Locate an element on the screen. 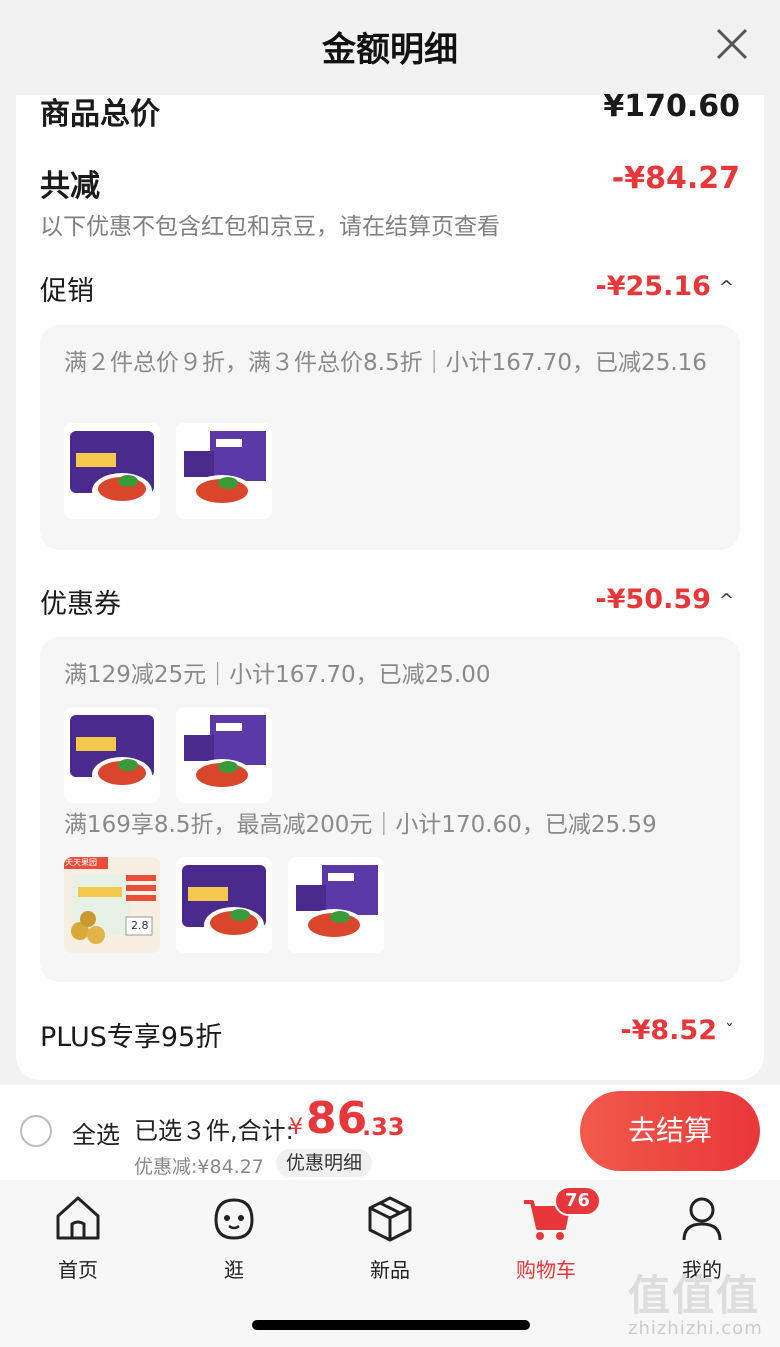 This screenshot has width=780, height=1347. coupon-rule-1: 满129减25元｜小计167.70，已减25.00 is located at coordinates (277, 675).